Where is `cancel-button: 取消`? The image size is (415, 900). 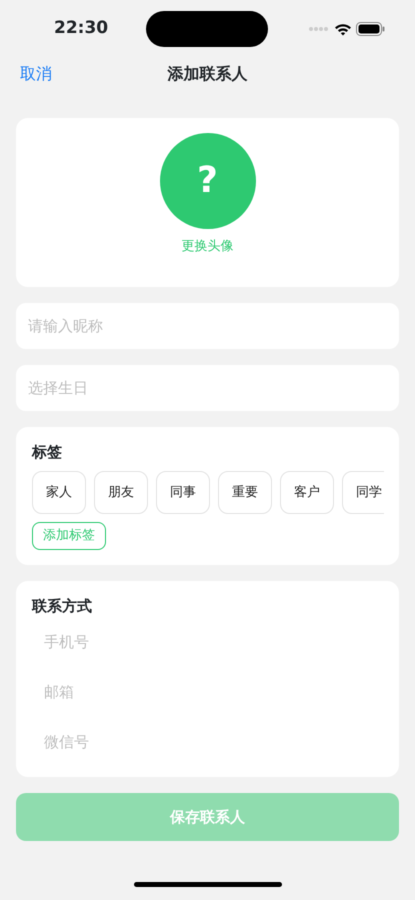
cancel-button: 取消 is located at coordinates (36, 74).